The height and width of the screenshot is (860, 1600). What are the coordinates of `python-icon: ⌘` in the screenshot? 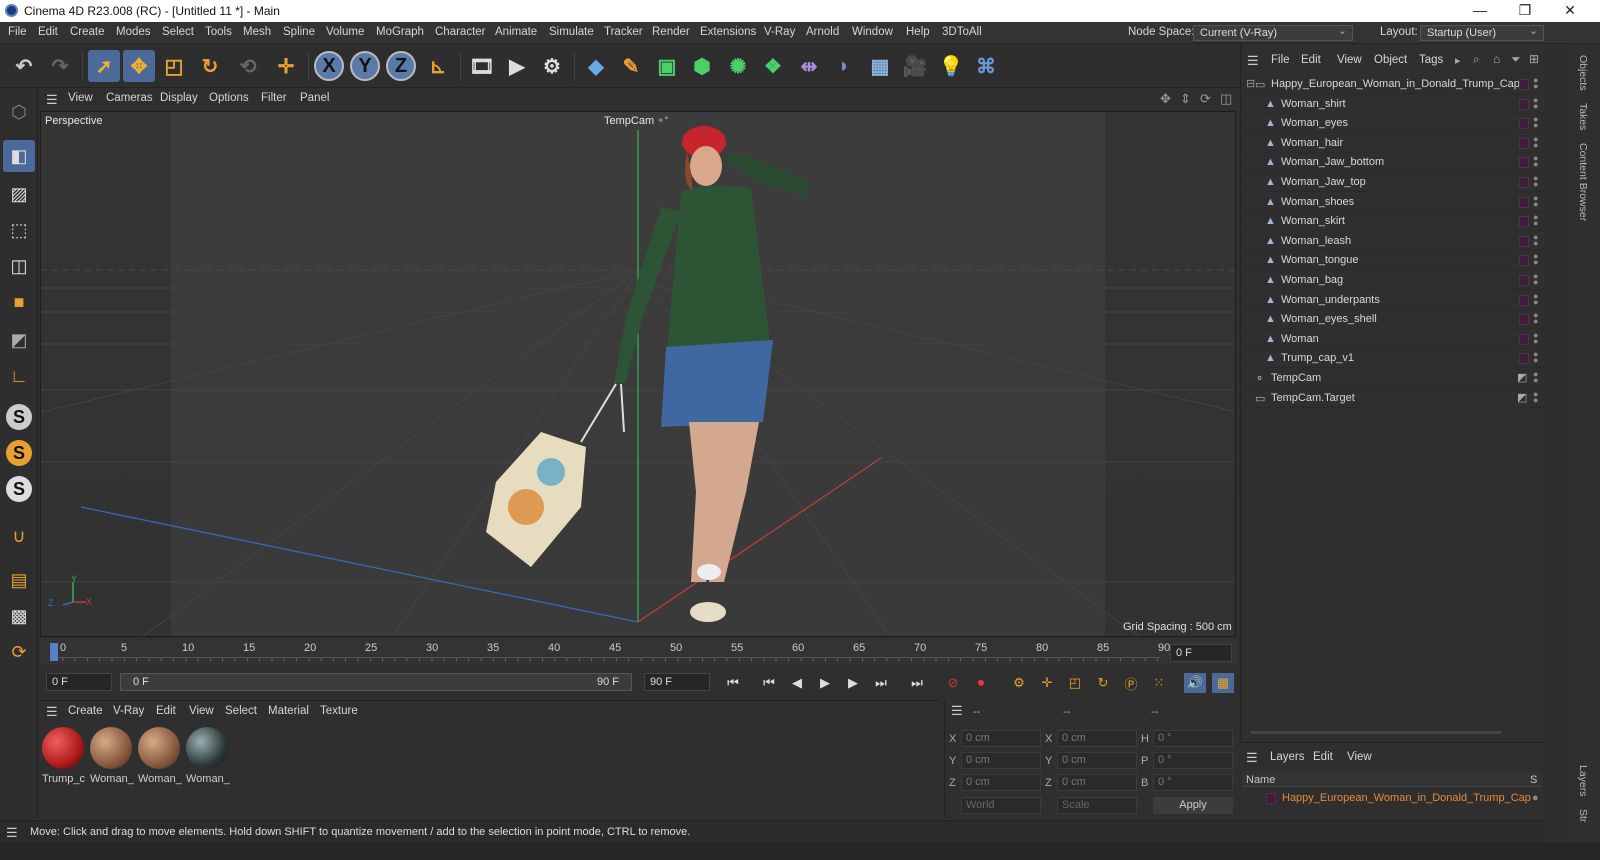 It's located at (986, 66).